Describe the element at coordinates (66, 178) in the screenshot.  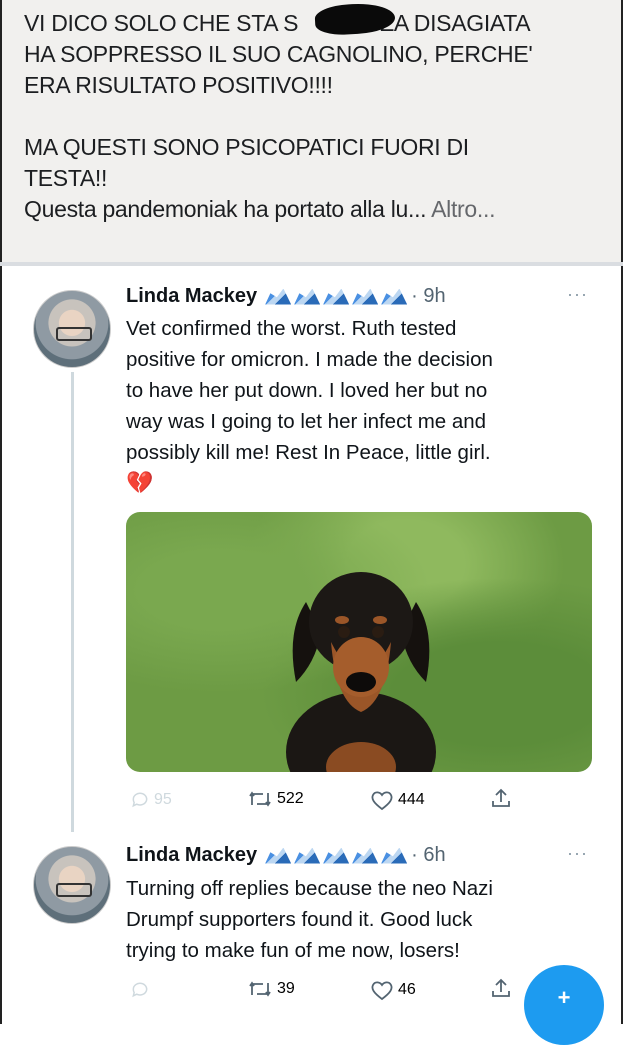
I see `caption-line-5: TESTA!!` at that location.